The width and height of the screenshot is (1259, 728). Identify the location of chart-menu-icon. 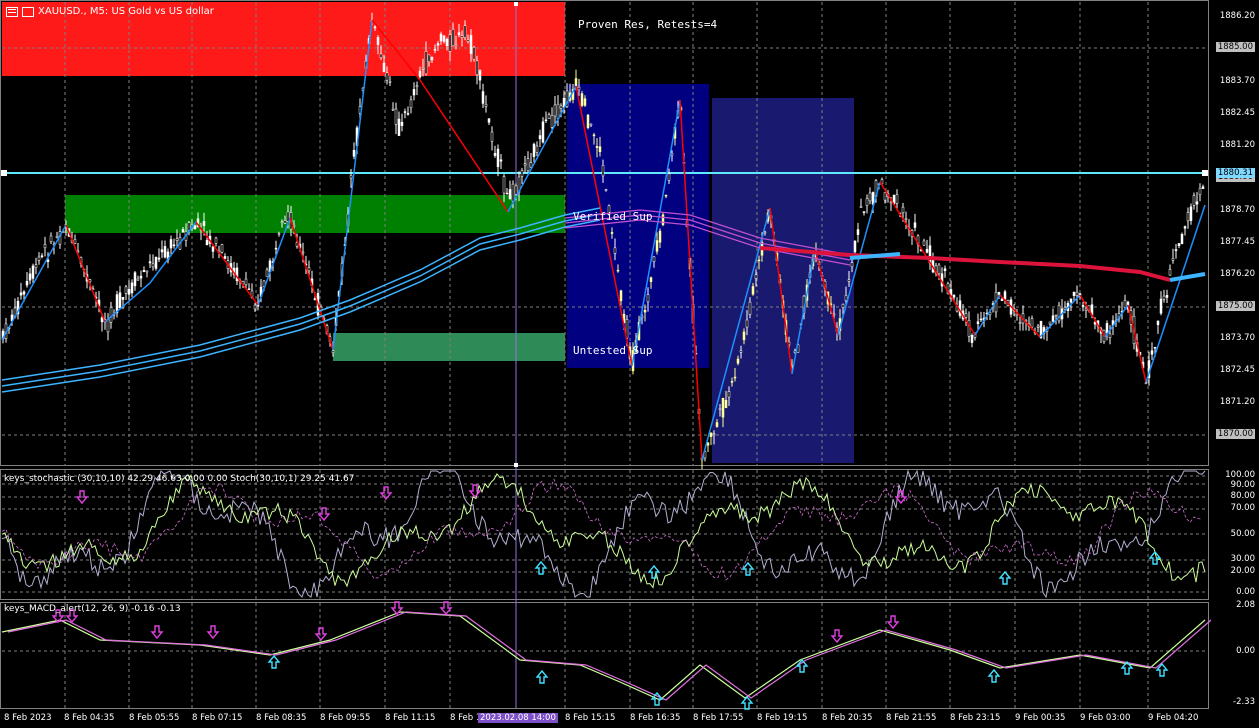
(12, 11).